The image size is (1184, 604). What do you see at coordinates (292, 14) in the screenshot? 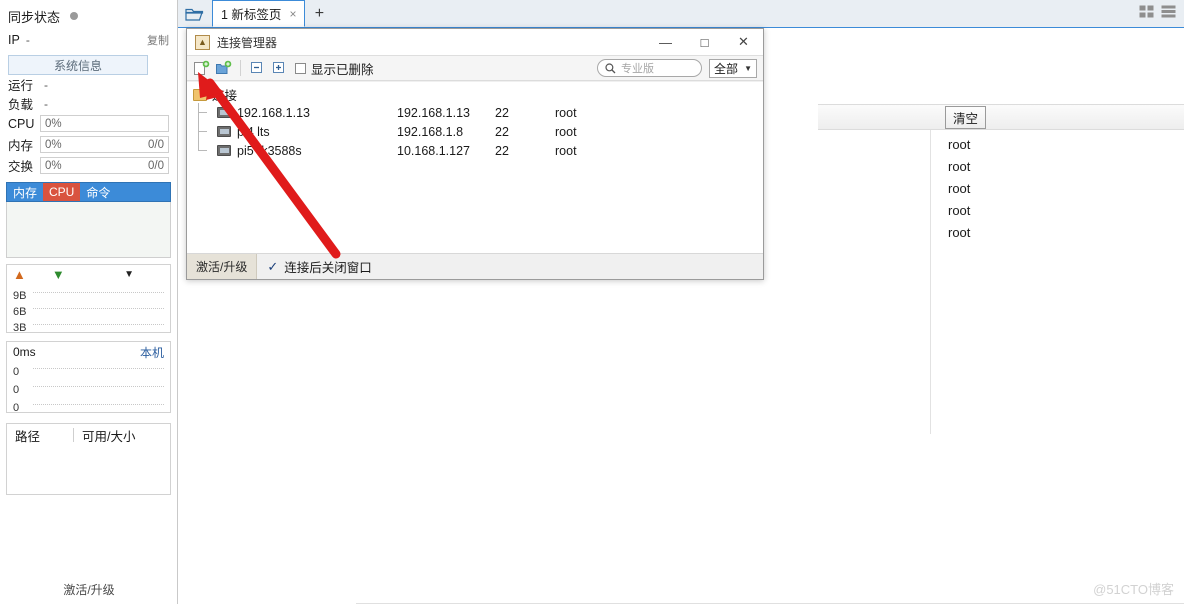
I see `tab-close-icon: ×` at bounding box center [292, 14].